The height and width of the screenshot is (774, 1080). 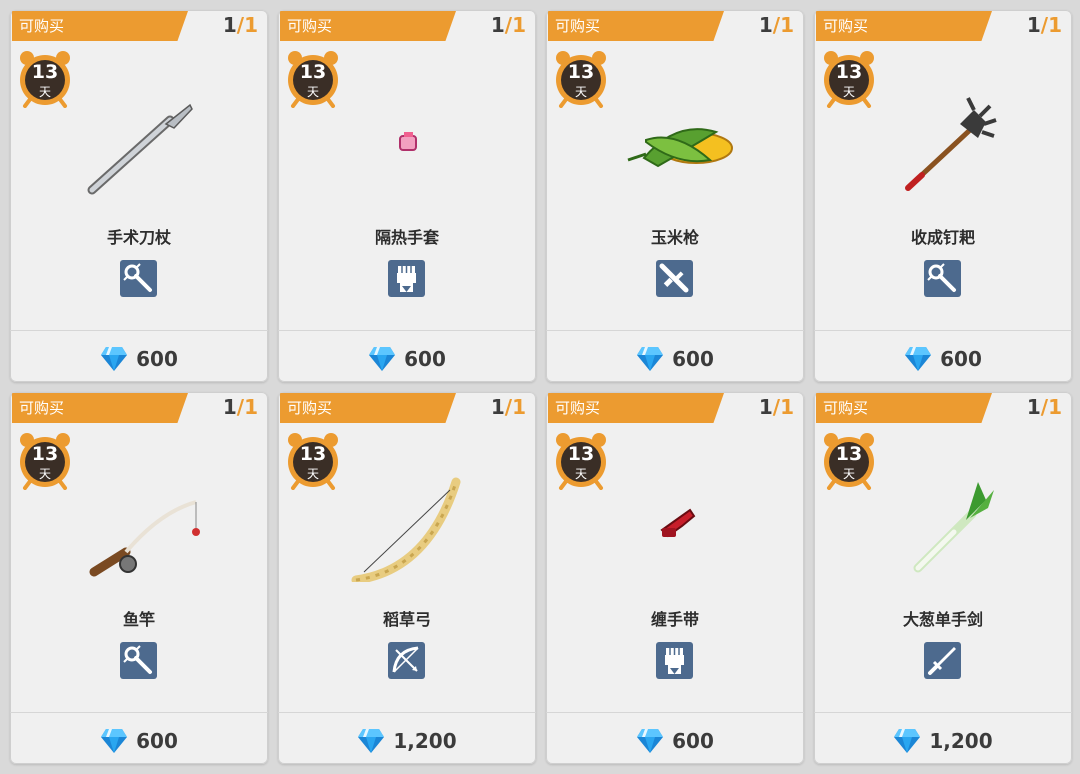 I want to click on shop-item-card-6: 可购买 1/1 13 天 稻草弓 1,200, so click(x=407, y=578).